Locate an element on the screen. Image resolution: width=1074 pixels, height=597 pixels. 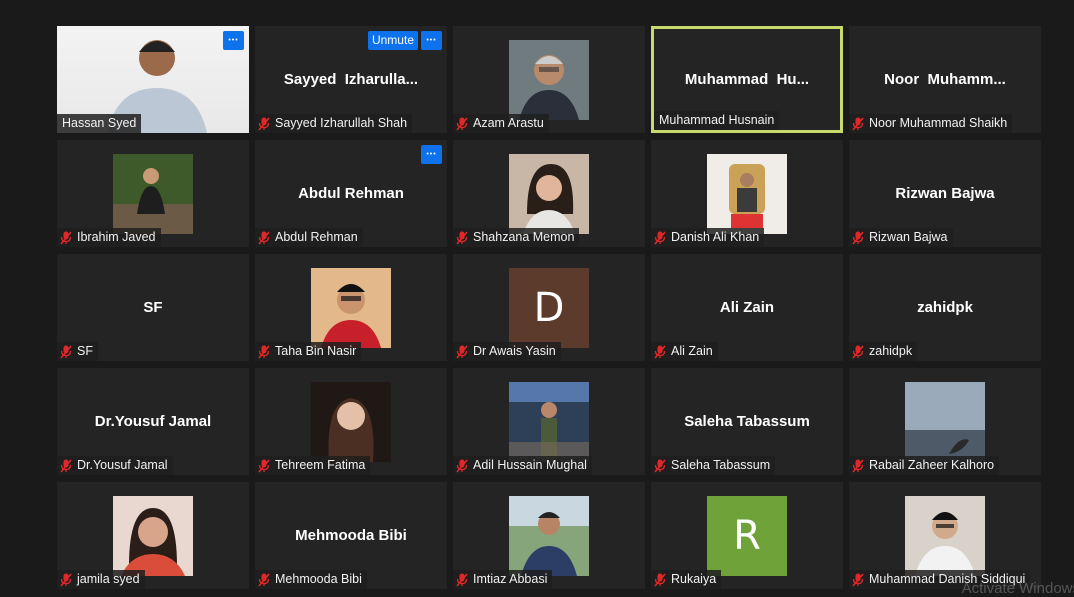
participant-name: Noor Muhammad Shaikh is located at coordinates (938, 123).